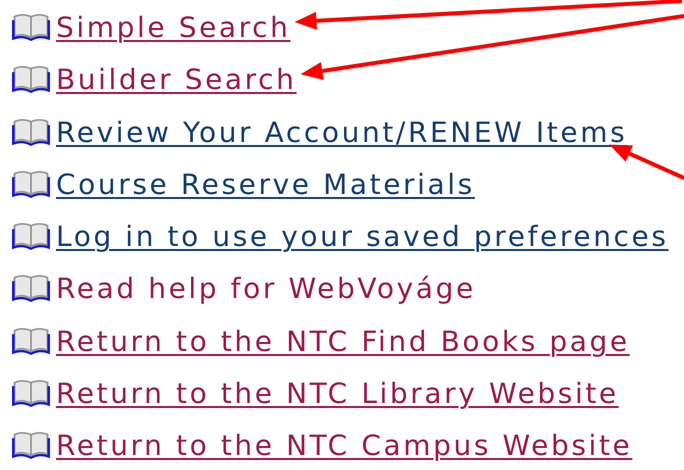 Image resolution: width=684 pixels, height=470 pixels. Describe the element at coordinates (173, 28) in the screenshot. I see `menu-link: Simple Search` at that location.